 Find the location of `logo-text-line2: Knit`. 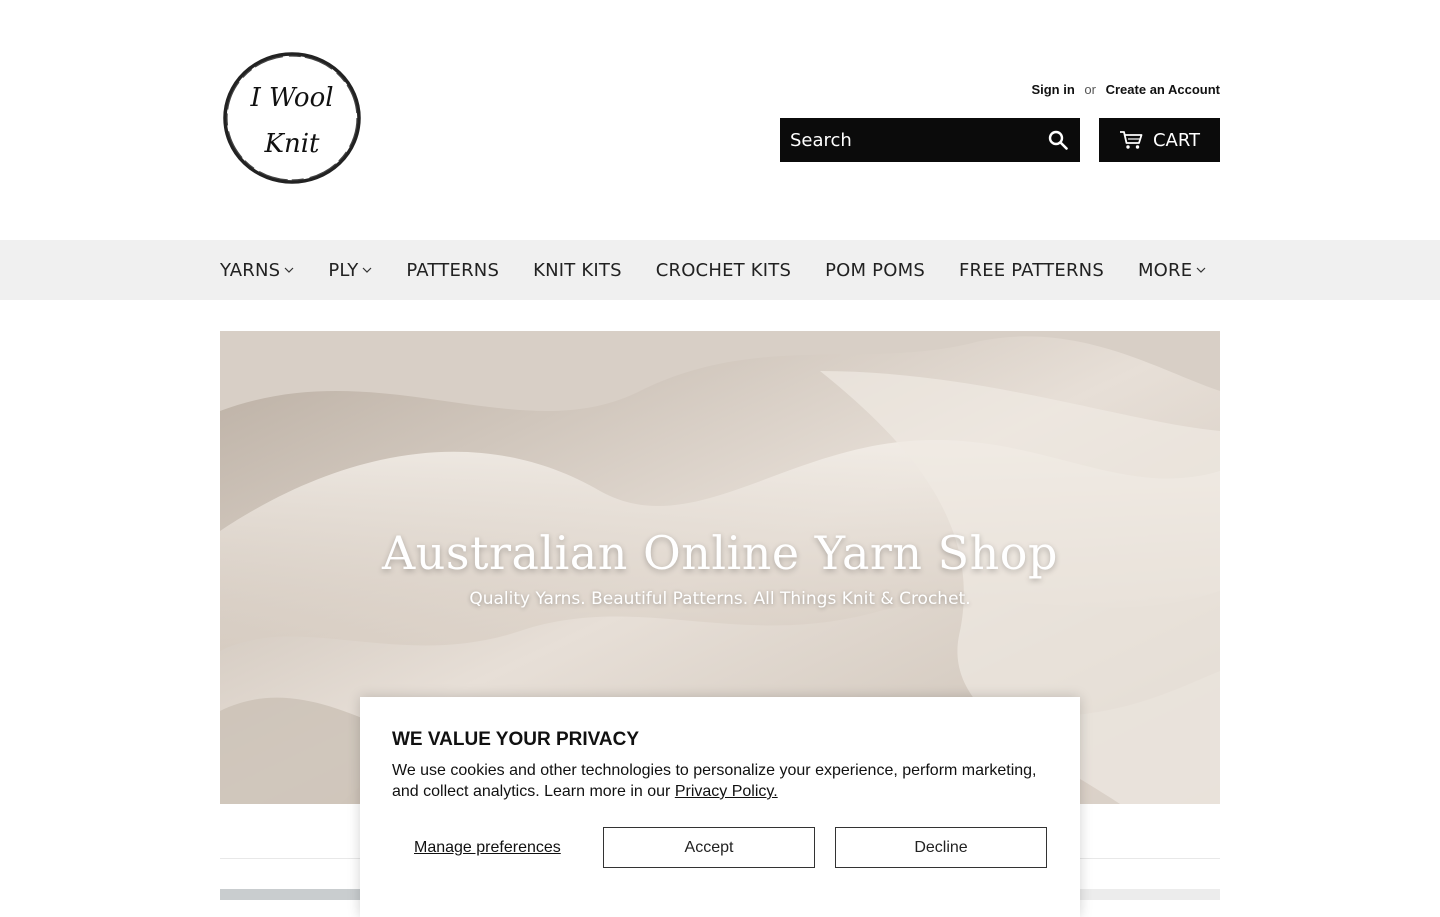

logo-text-line2: Knit is located at coordinates (292, 144).